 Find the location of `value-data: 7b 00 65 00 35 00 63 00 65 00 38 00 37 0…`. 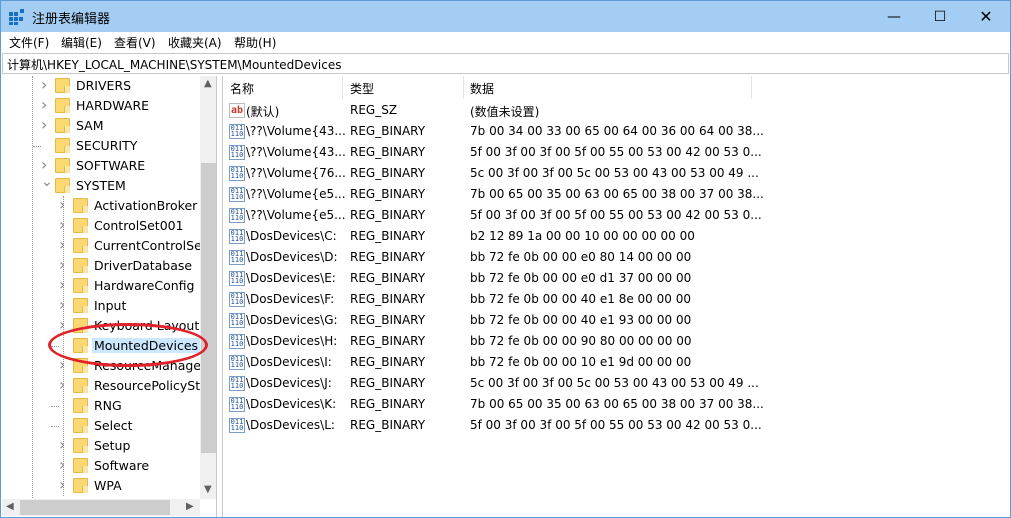

value-data: 7b 00 65 00 35 00 63 00 65 00 38 00 37 0… is located at coordinates (617, 194).